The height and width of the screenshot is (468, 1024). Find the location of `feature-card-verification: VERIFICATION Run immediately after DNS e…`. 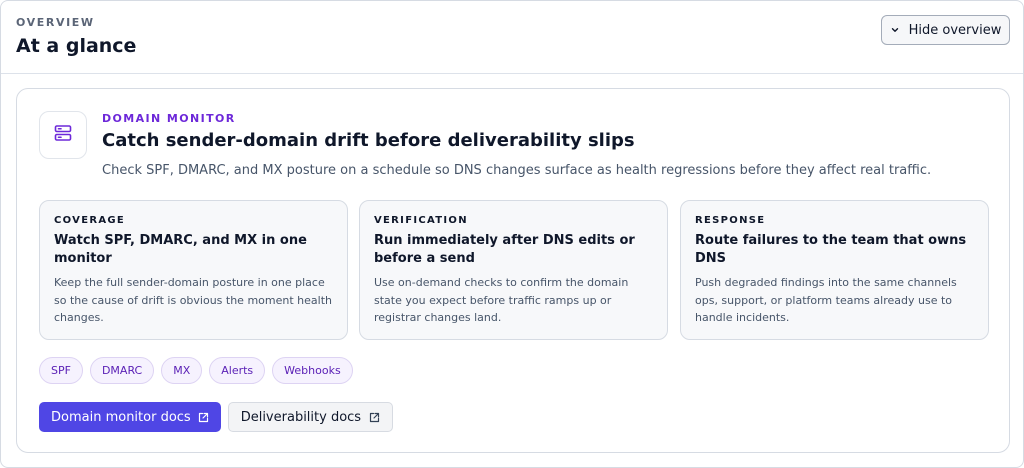

feature-card-verification: VERIFICATION Run immediately after DNS e… is located at coordinates (513, 270).